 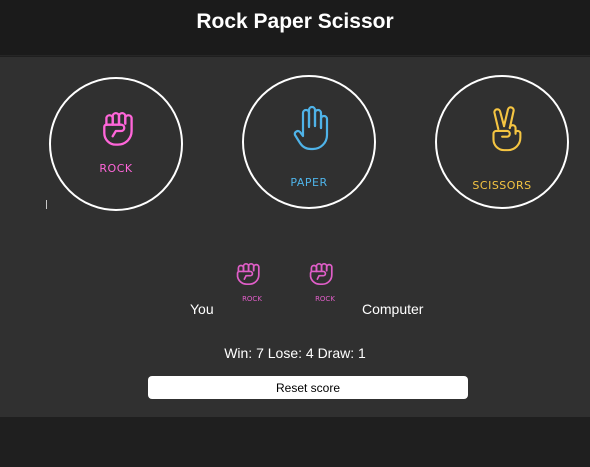 I want to click on computer-pick: ROCK, so click(x=325, y=285).